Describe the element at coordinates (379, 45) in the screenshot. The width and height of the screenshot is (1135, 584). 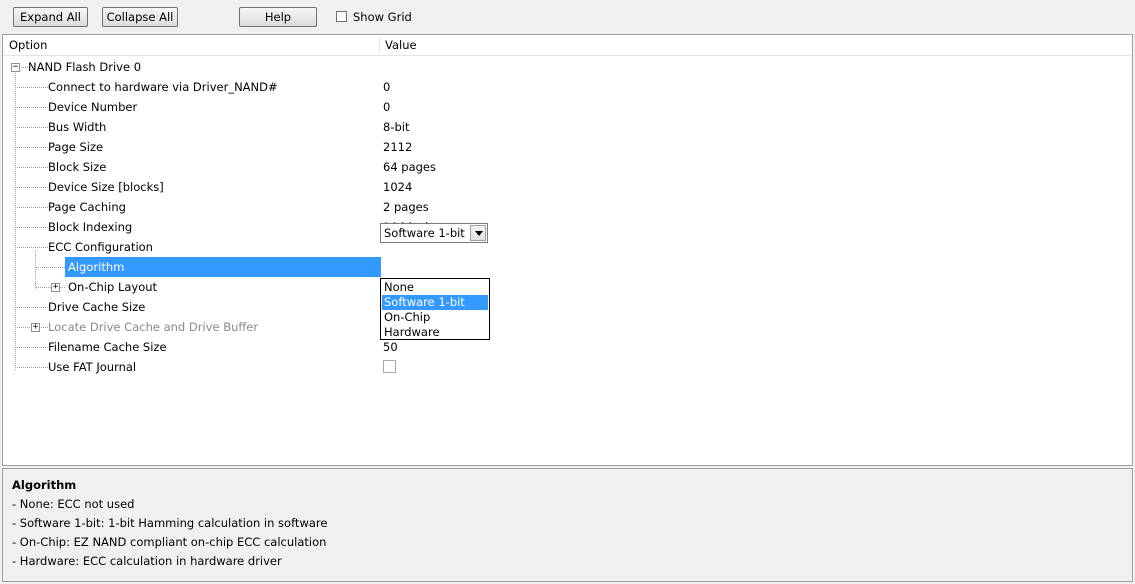
I see `column-divider` at that location.